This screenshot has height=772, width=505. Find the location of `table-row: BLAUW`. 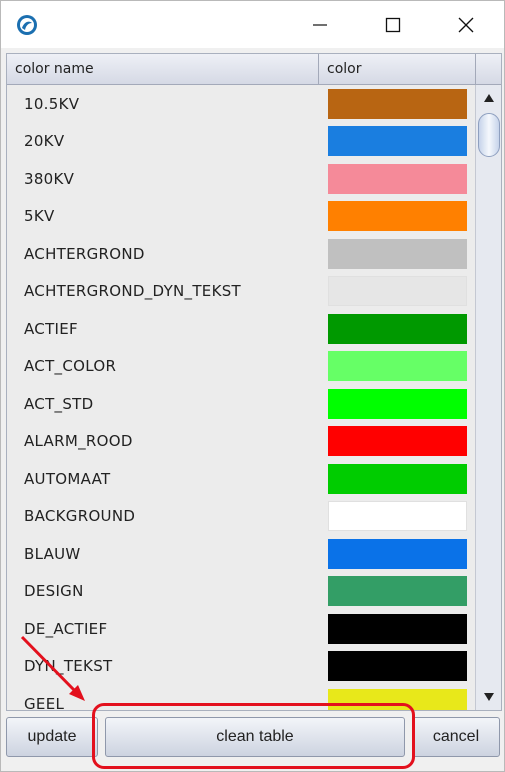

table-row: BLAUW is located at coordinates (241, 554).